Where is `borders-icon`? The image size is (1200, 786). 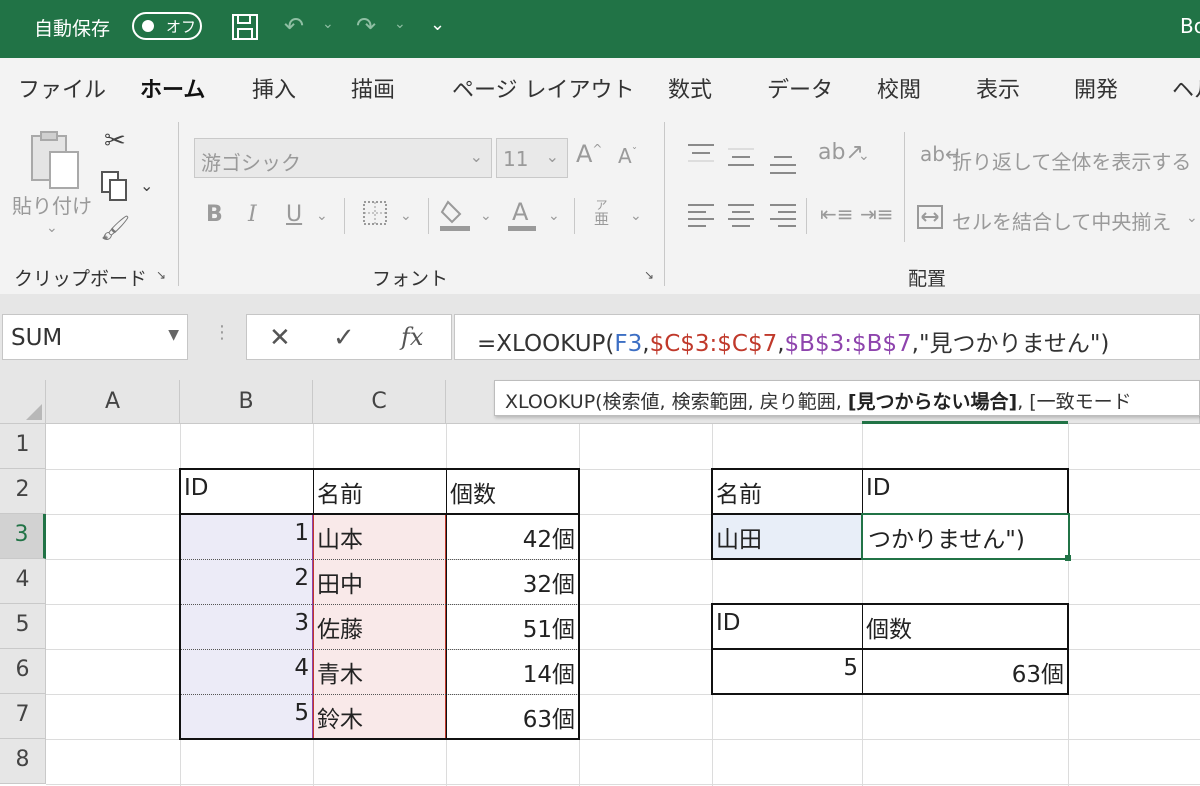 borders-icon is located at coordinates (375, 215).